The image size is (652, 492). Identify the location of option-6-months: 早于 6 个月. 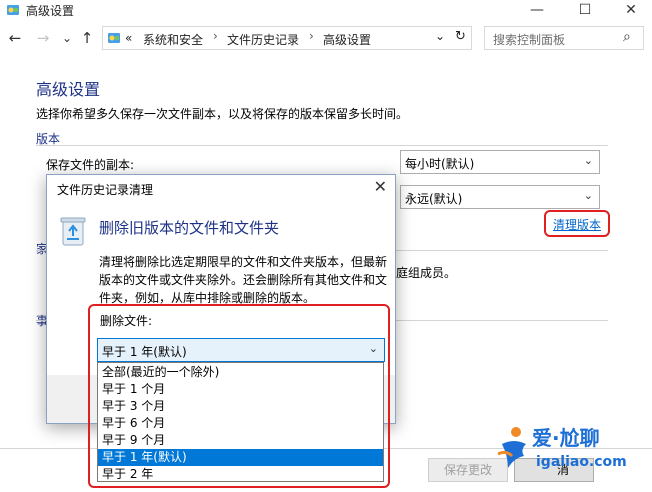
(240, 423).